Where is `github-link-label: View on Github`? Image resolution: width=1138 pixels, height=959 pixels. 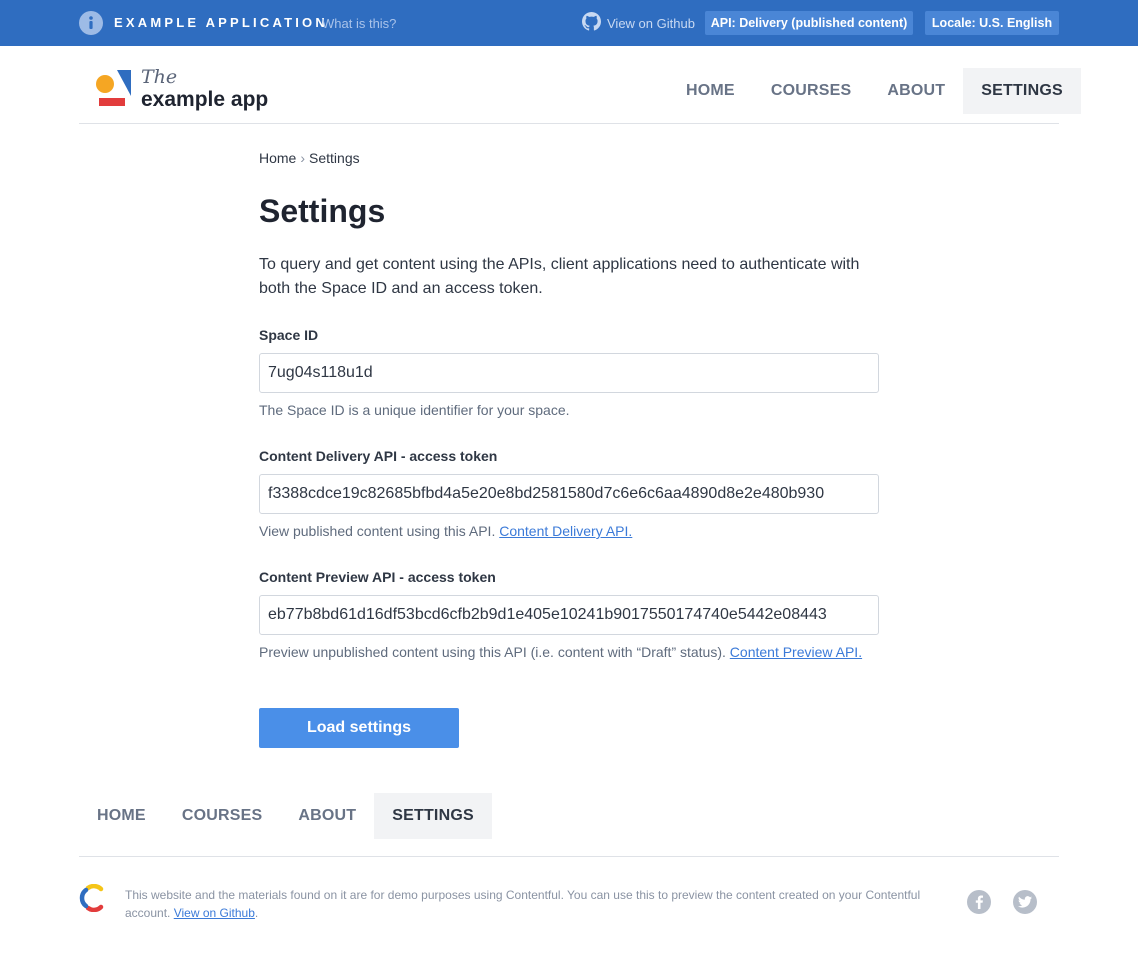 github-link-label: View on Github is located at coordinates (651, 23).